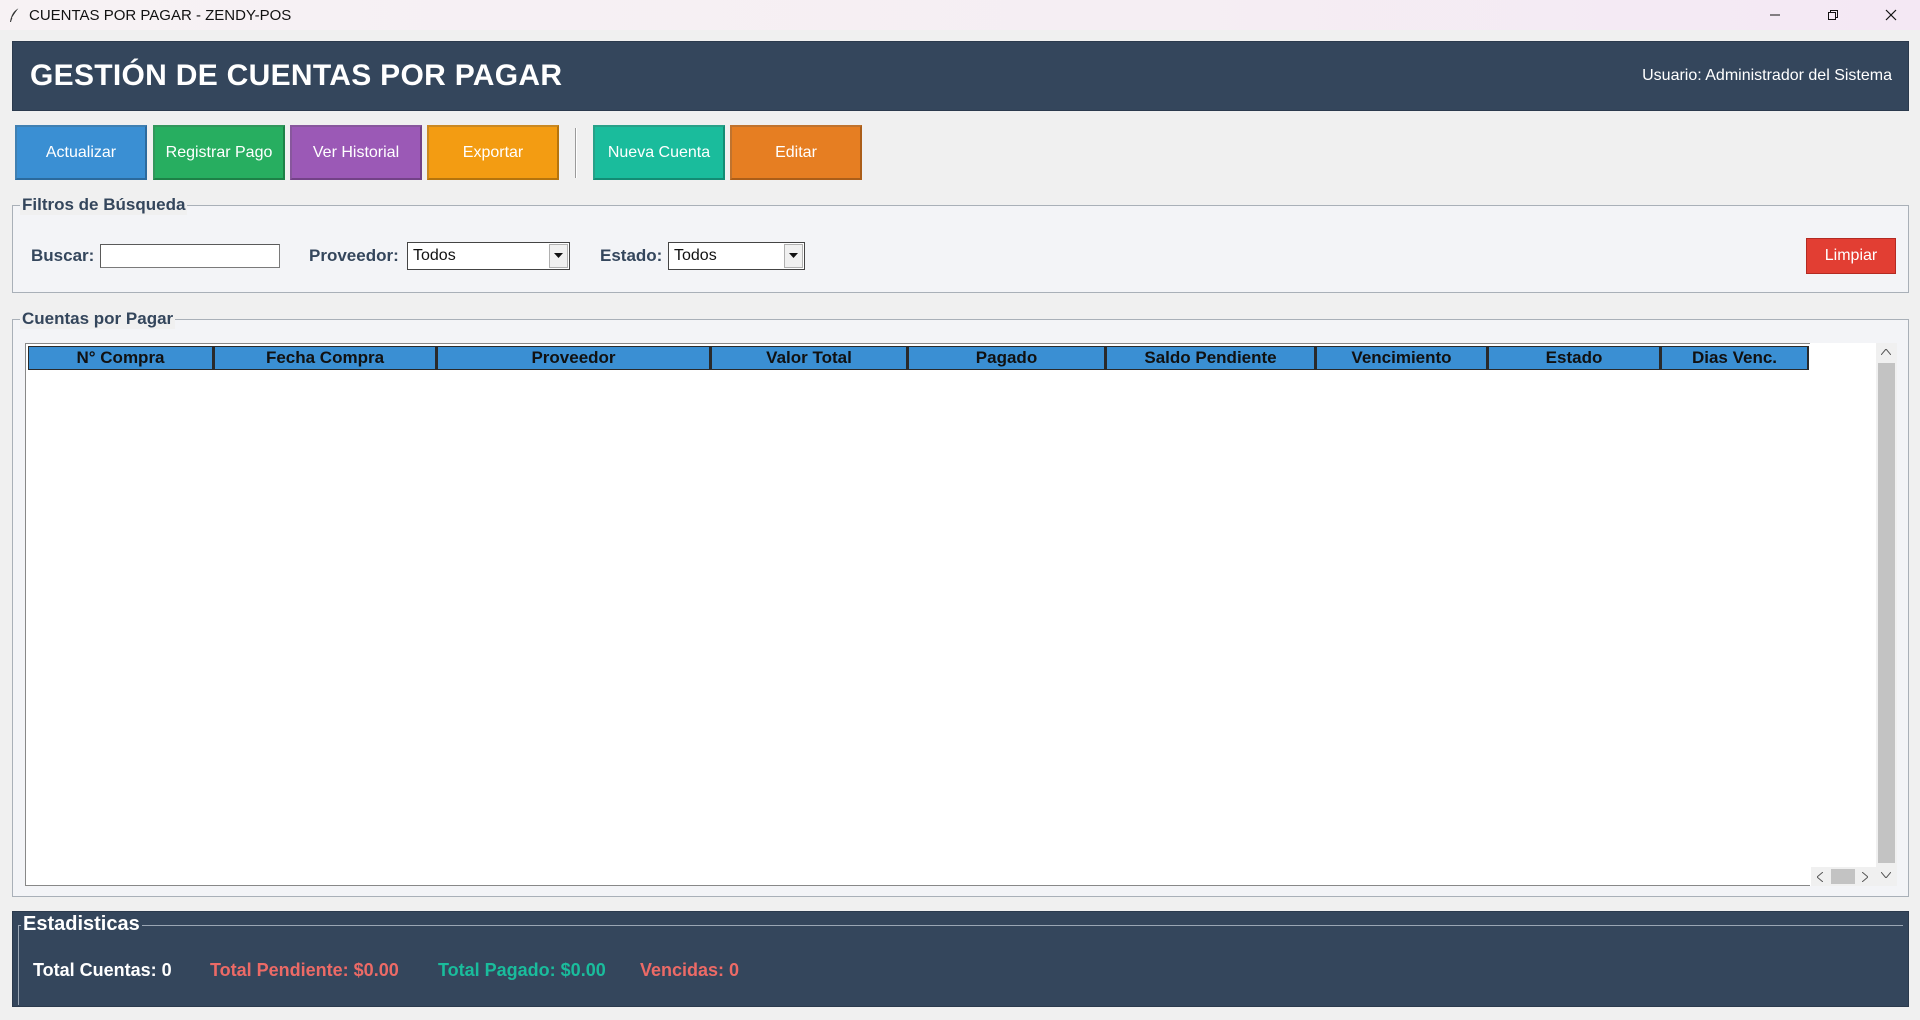 The width and height of the screenshot is (1920, 1020). Describe the element at coordinates (574, 358) in the screenshot. I see `column-header-proveedor: Proveedor` at that location.